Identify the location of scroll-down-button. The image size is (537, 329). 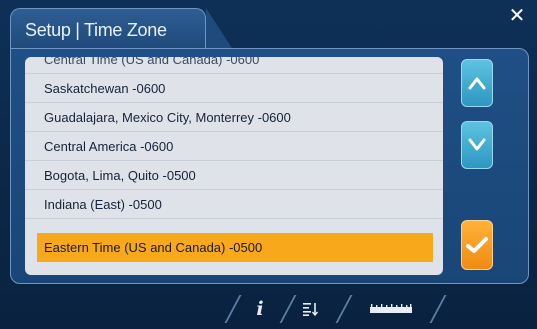
(477, 145).